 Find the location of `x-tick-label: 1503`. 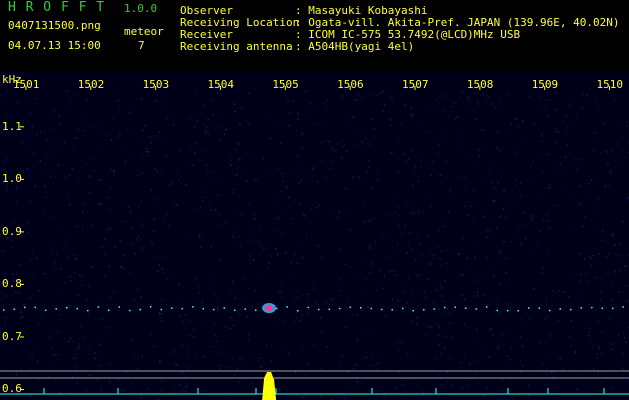

x-tick-label: 1503 is located at coordinates (156, 84).